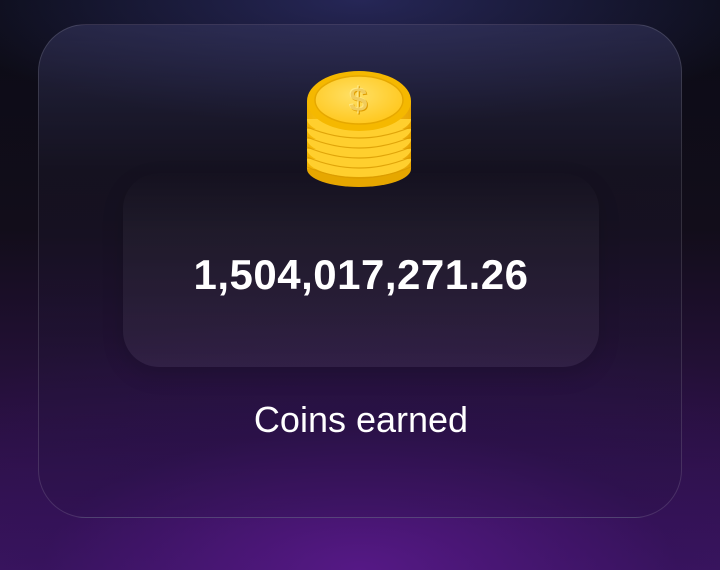 This screenshot has width=720, height=570. I want to click on coin-stack-icon: $ $, so click(359, 129).